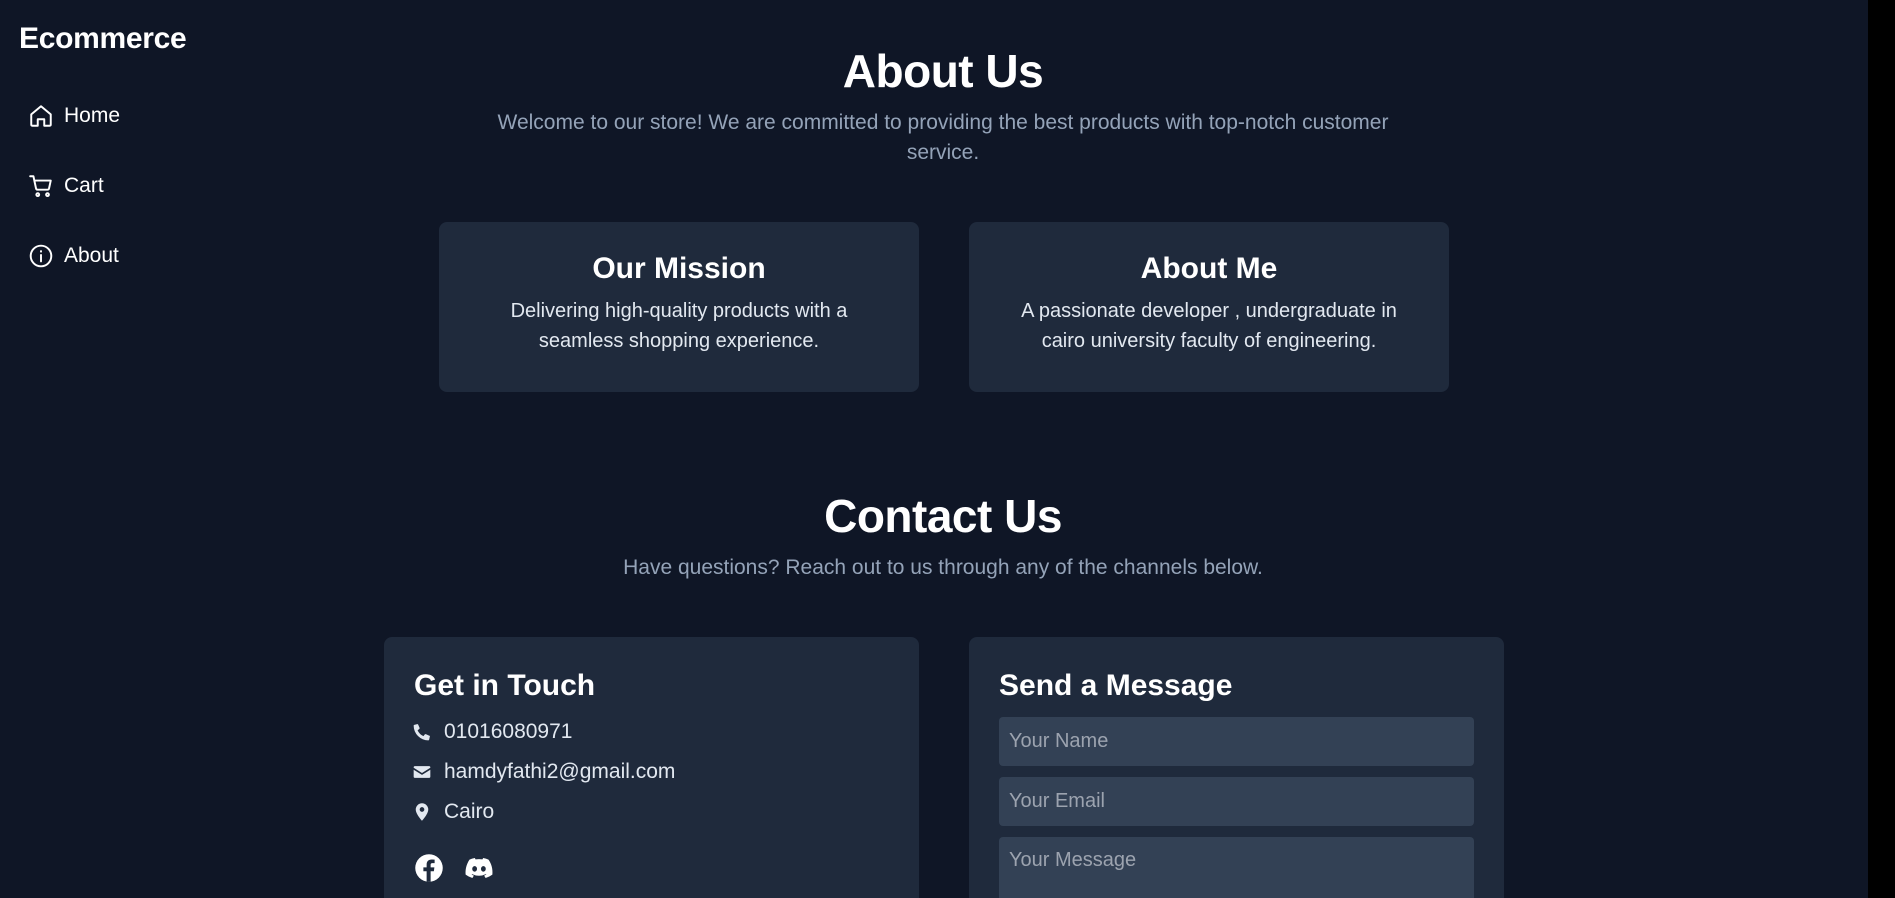  Describe the element at coordinates (559, 772) in the screenshot. I see `email-address: hamdyfathi2@gmail.com` at that location.